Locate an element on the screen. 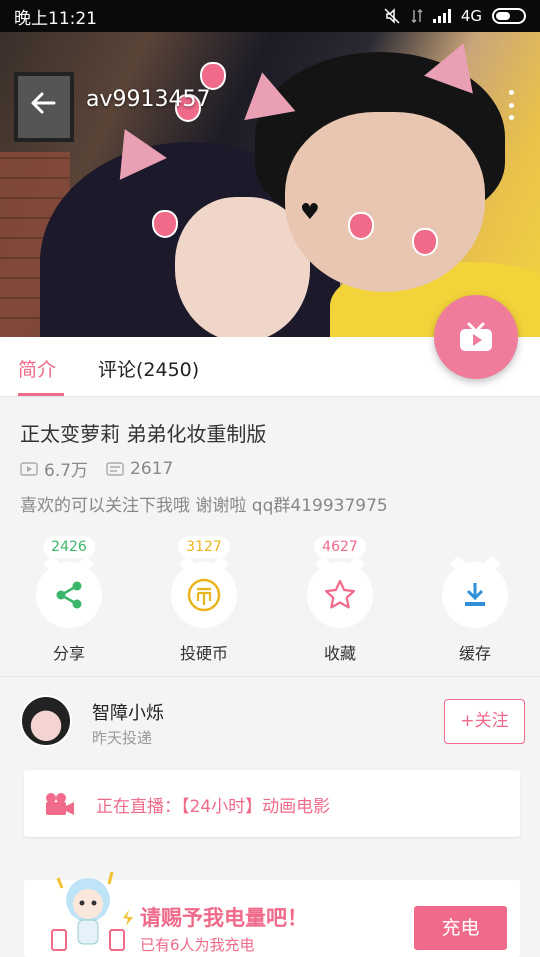 The height and width of the screenshot is (957, 540). coin-icon is located at coordinates (204, 595).